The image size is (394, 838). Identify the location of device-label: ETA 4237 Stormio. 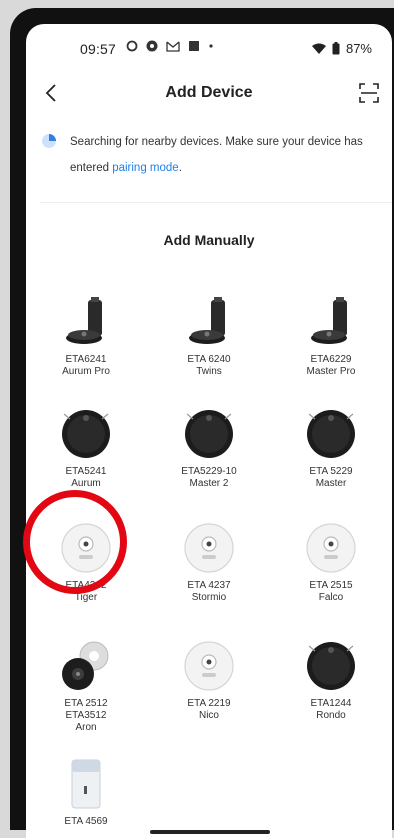
(209, 592).